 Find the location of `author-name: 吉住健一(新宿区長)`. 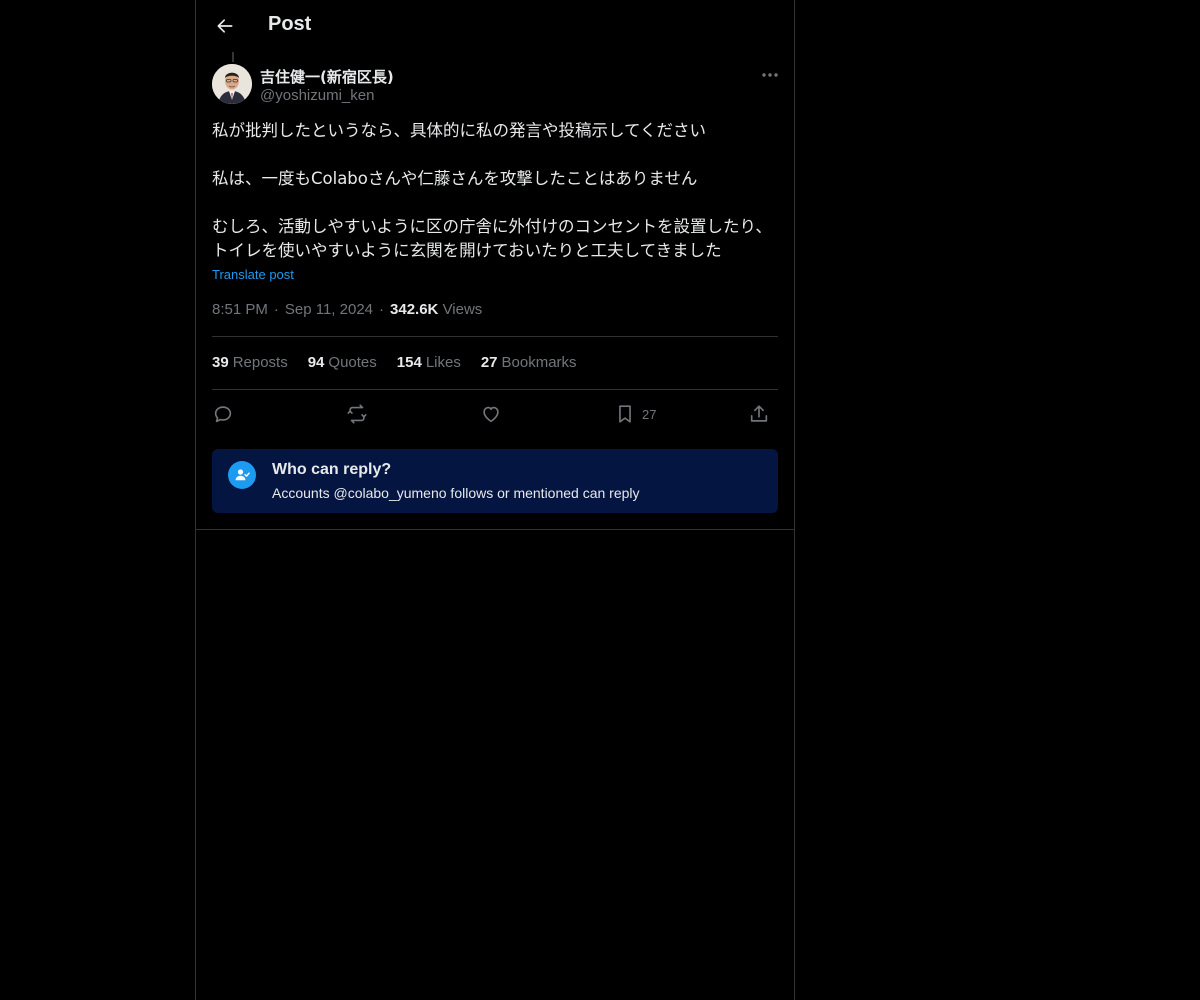

author-name: 吉住健一(新宿区長) is located at coordinates (327, 76).